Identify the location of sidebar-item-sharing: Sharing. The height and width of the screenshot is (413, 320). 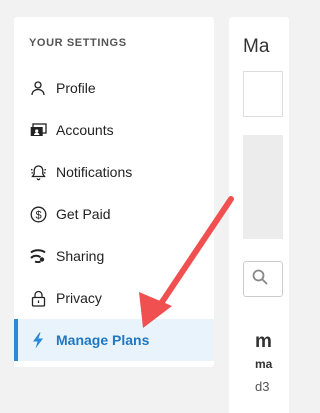
(114, 256).